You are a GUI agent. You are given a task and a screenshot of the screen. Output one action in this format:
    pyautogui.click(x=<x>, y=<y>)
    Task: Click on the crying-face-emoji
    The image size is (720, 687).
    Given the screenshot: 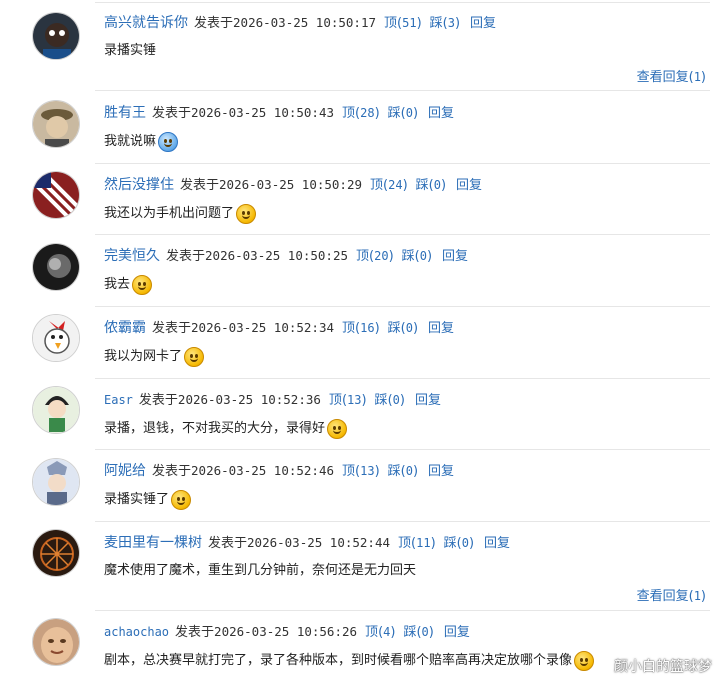 What is the action you would take?
    pyautogui.click(x=168, y=142)
    